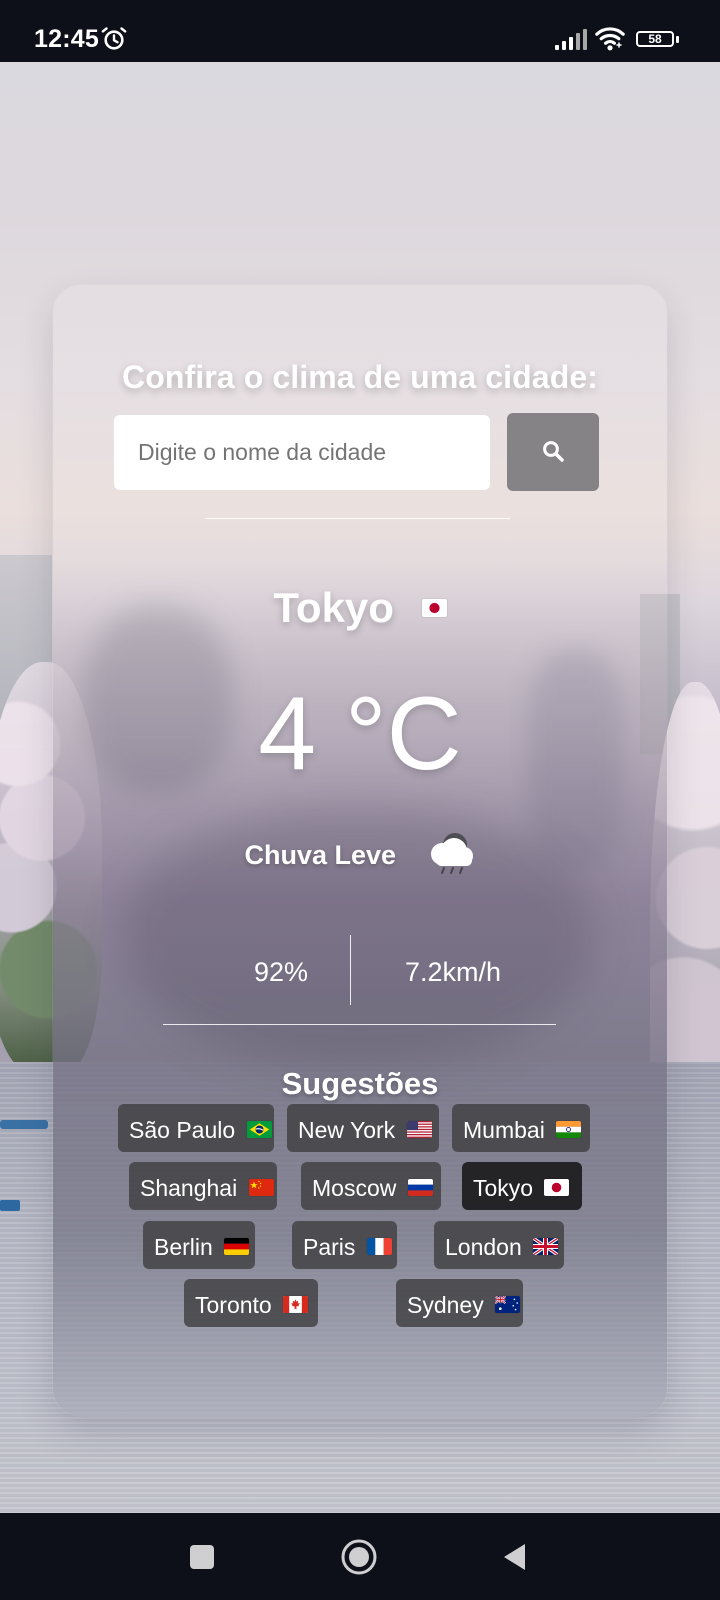 This screenshot has width=720, height=1600. Describe the element at coordinates (503, 1187) in the screenshot. I see `city-suggestion-label: Tokyo` at that location.